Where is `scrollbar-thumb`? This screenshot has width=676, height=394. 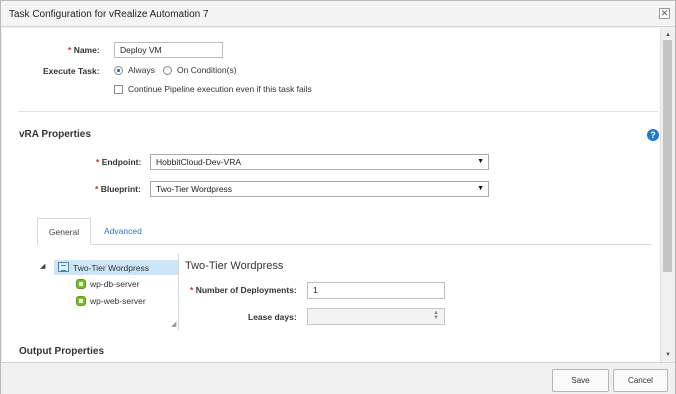
scrollbar-thumb is located at coordinates (667, 156).